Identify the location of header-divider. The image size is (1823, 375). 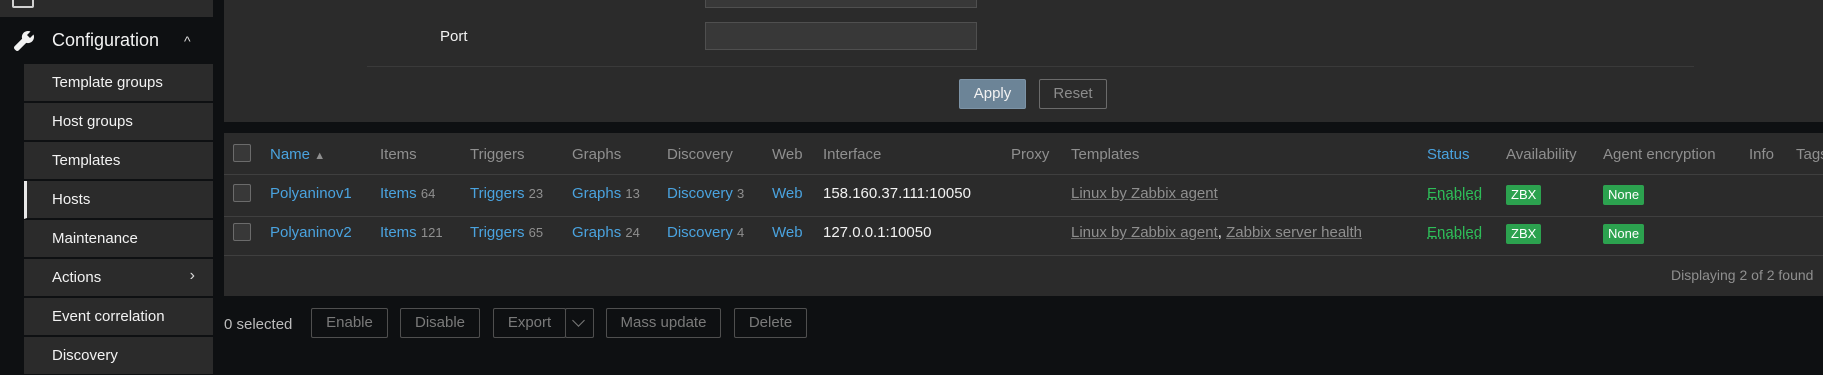
(1023, 174).